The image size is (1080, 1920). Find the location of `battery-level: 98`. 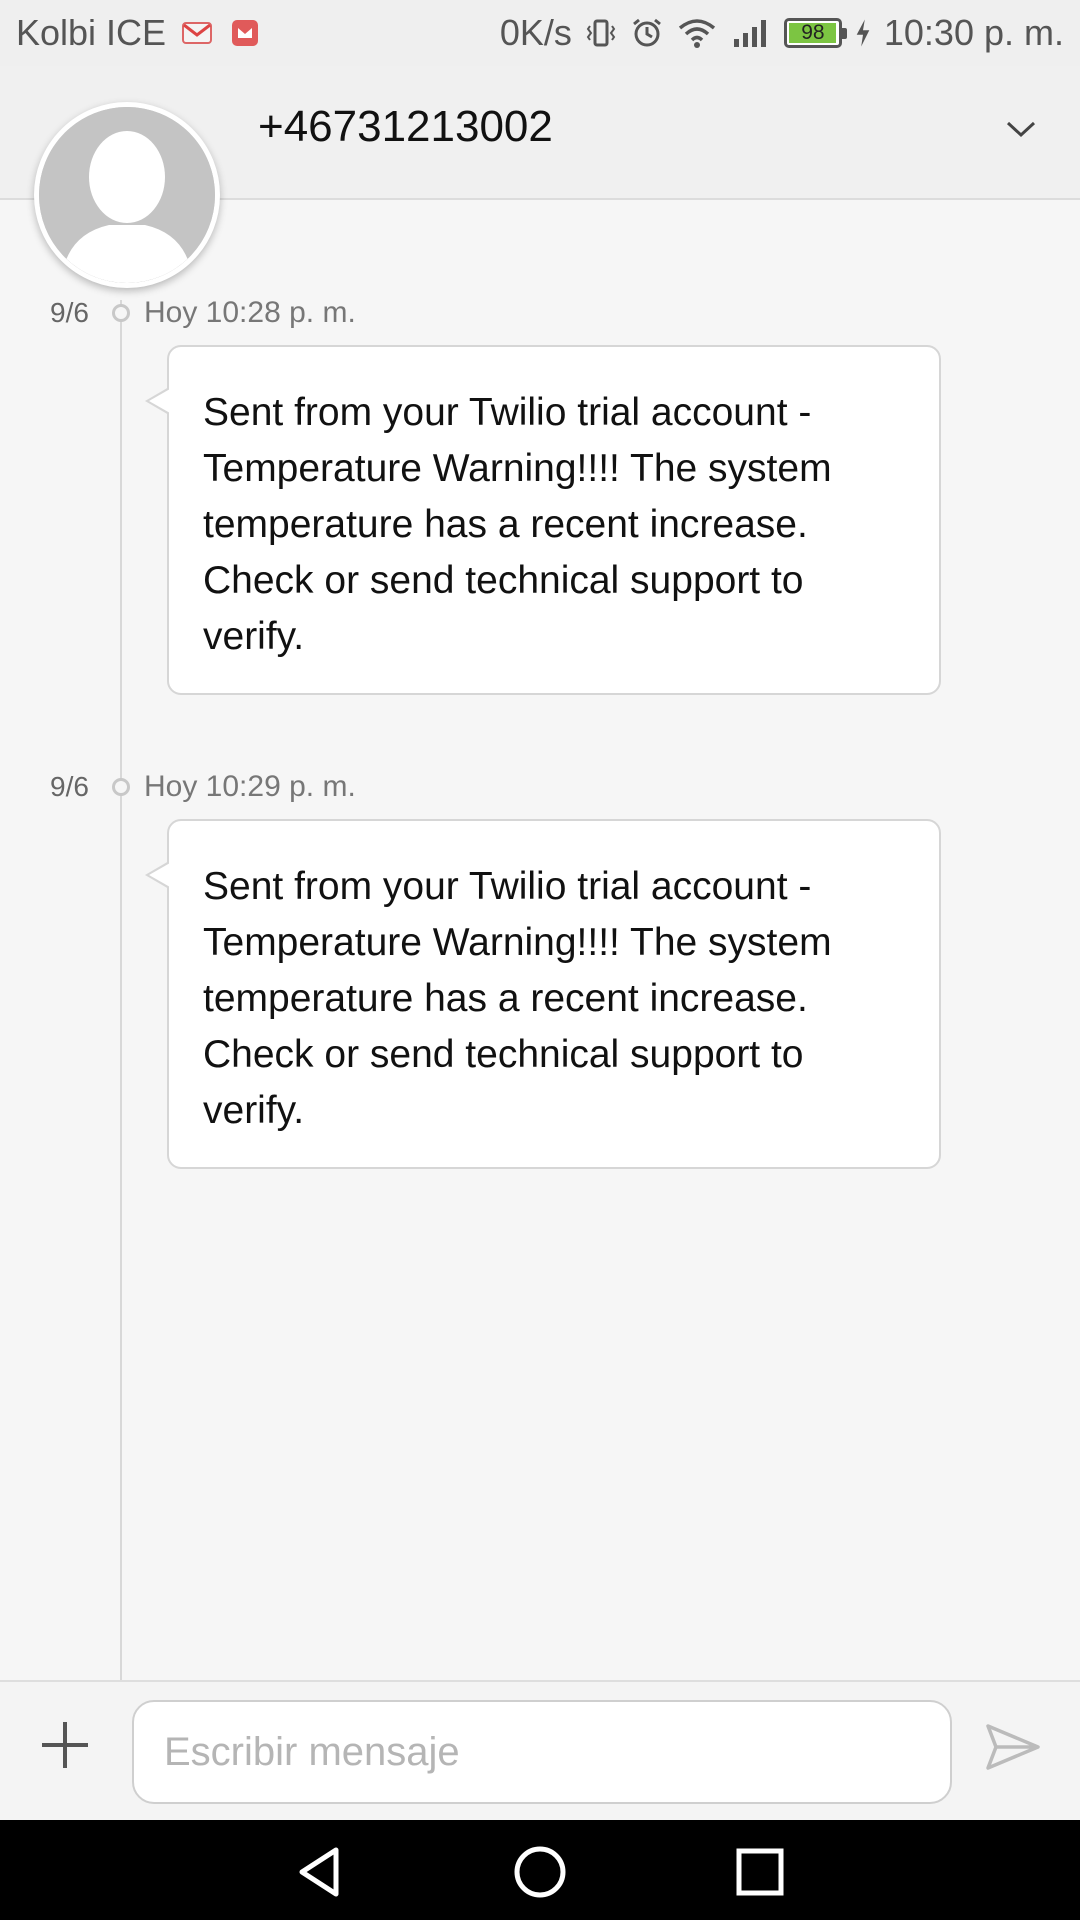

battery-level: 98 is located at coordinates (813, 32).